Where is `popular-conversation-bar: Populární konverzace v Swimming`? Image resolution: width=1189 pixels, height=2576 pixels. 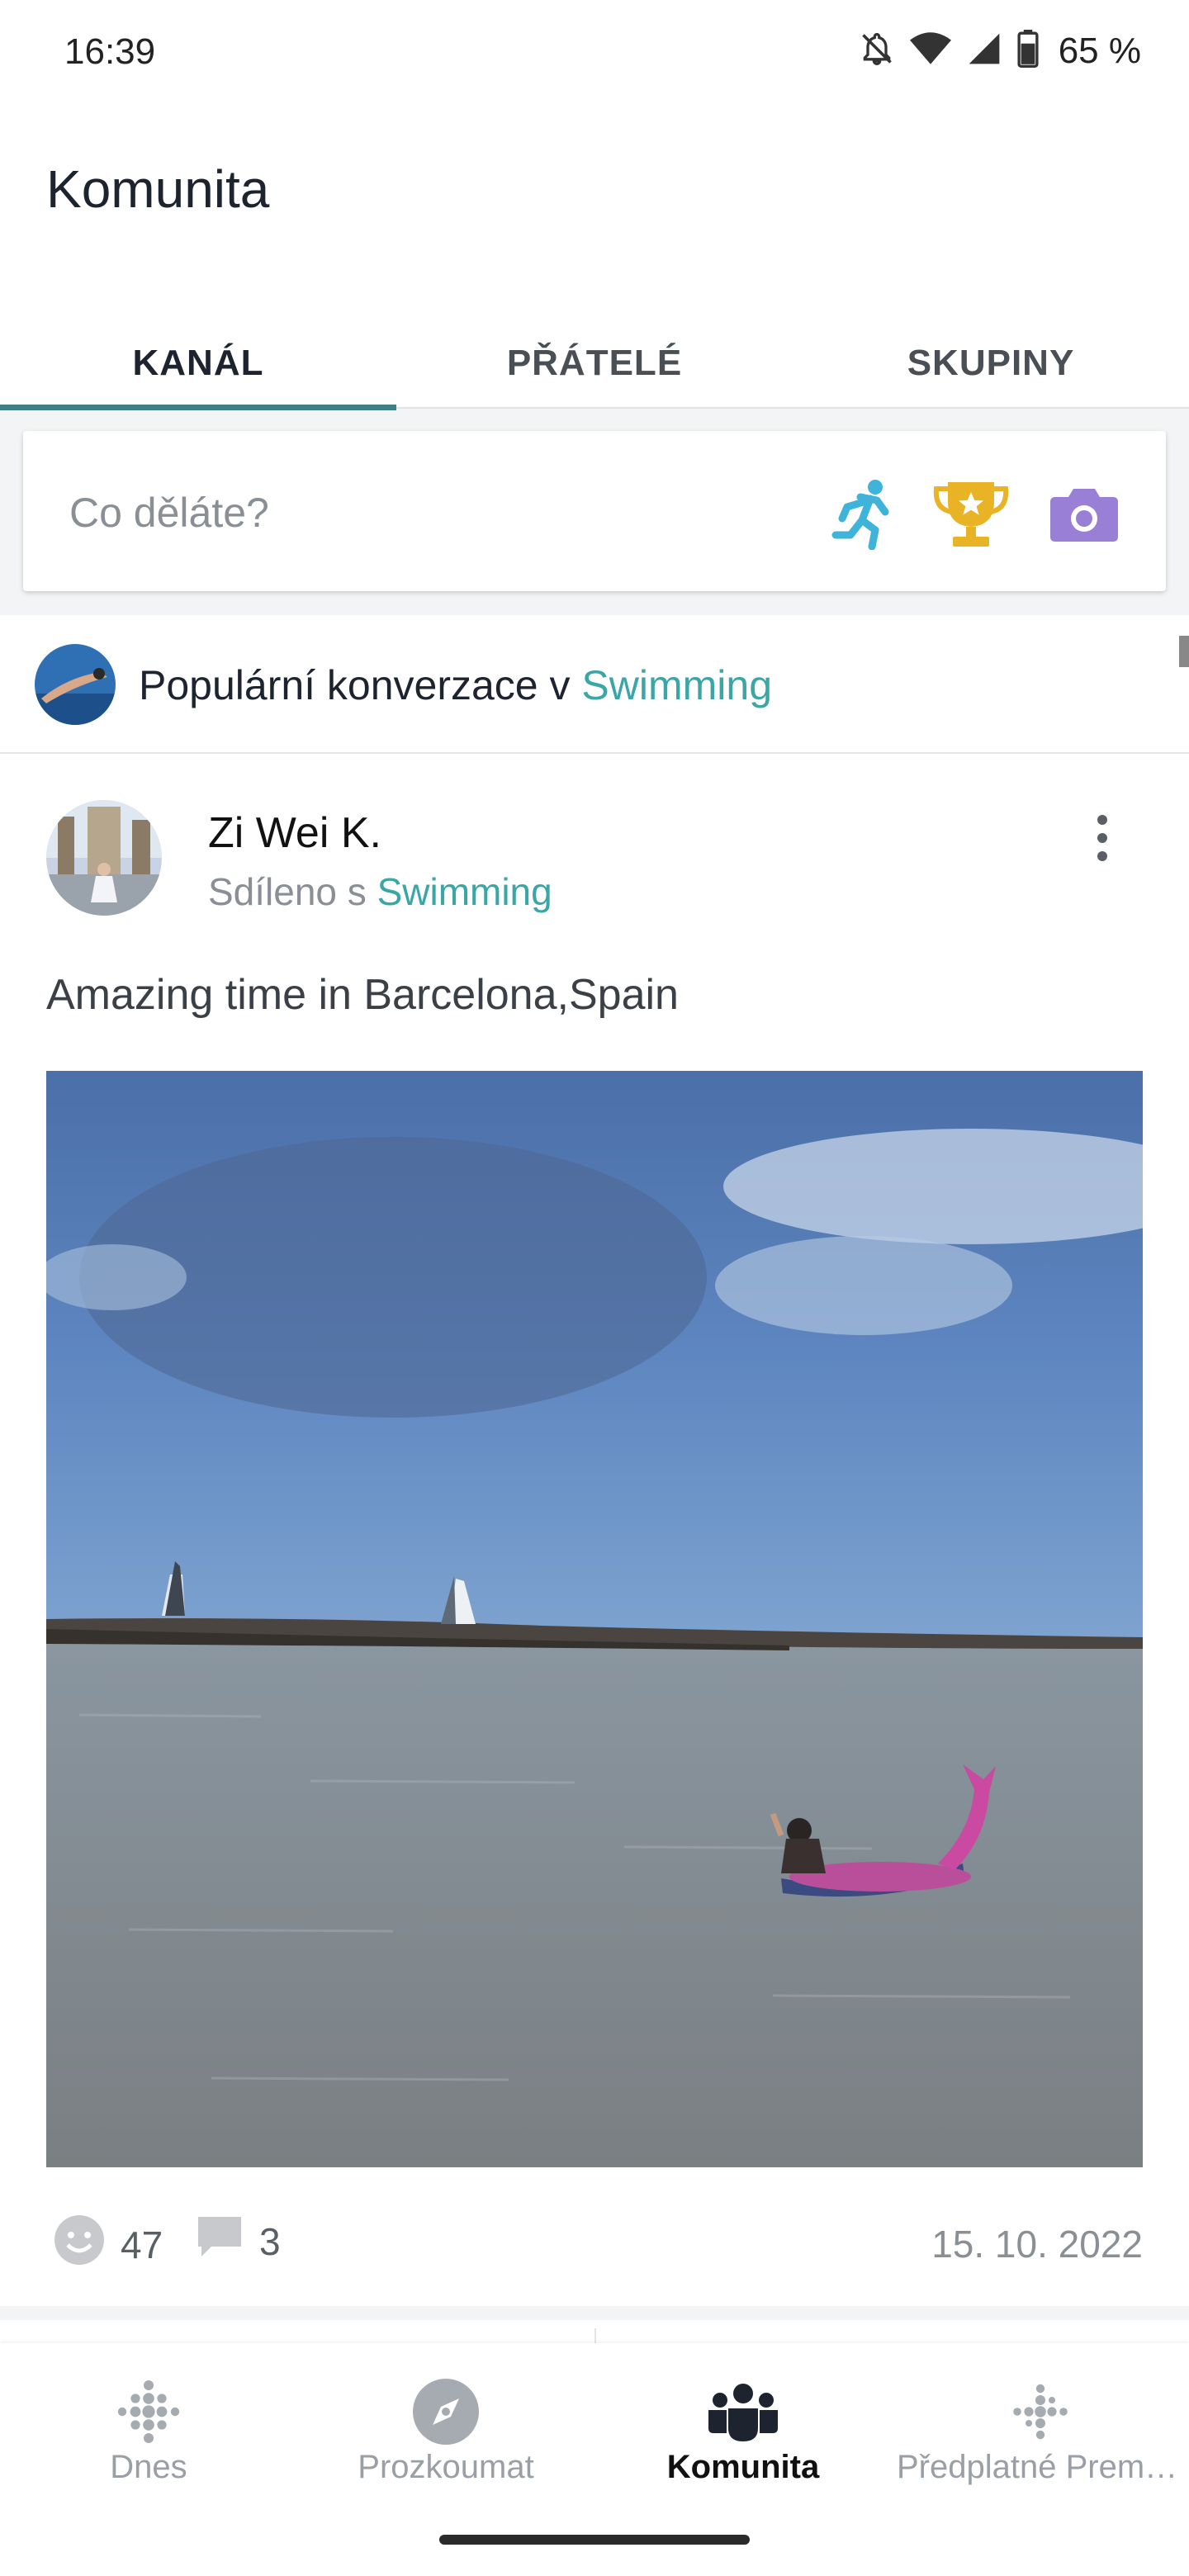 popular-conversation-bar: Populární konverzace v Swimming is located at coordinates (594, 684).